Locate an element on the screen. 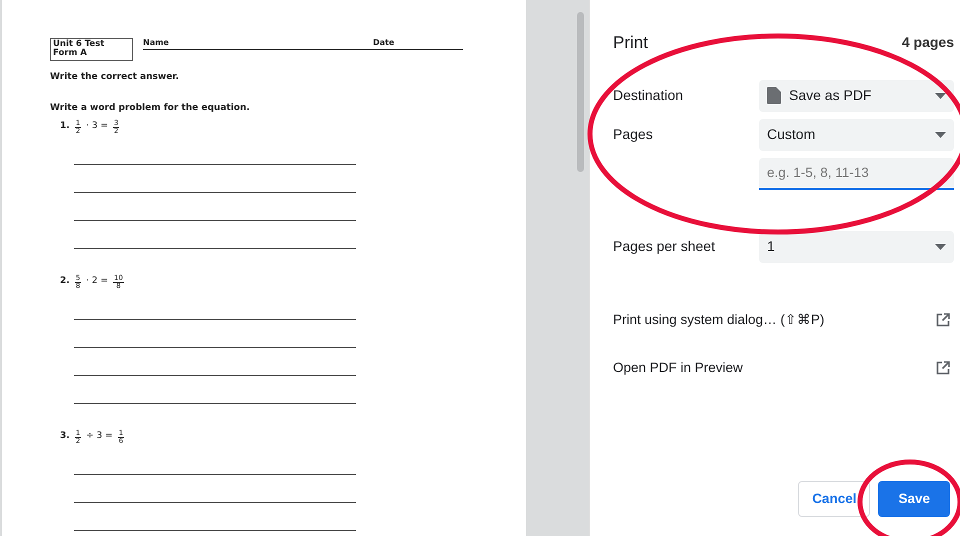  instruction-text: Write a word problem for the equation. is located at coordinates (150, 109).